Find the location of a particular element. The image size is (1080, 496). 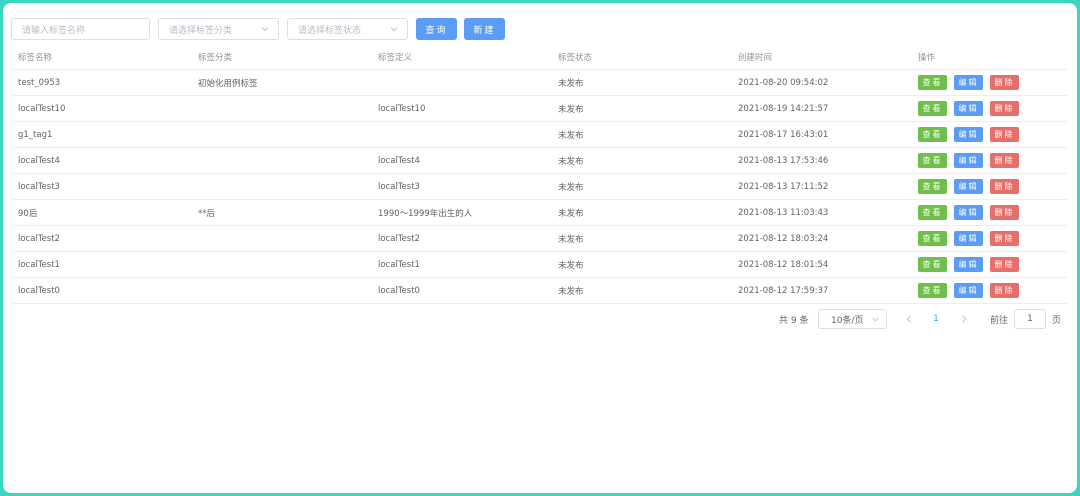

cell-definition: localTest1 is located at coordinates (462, 264).